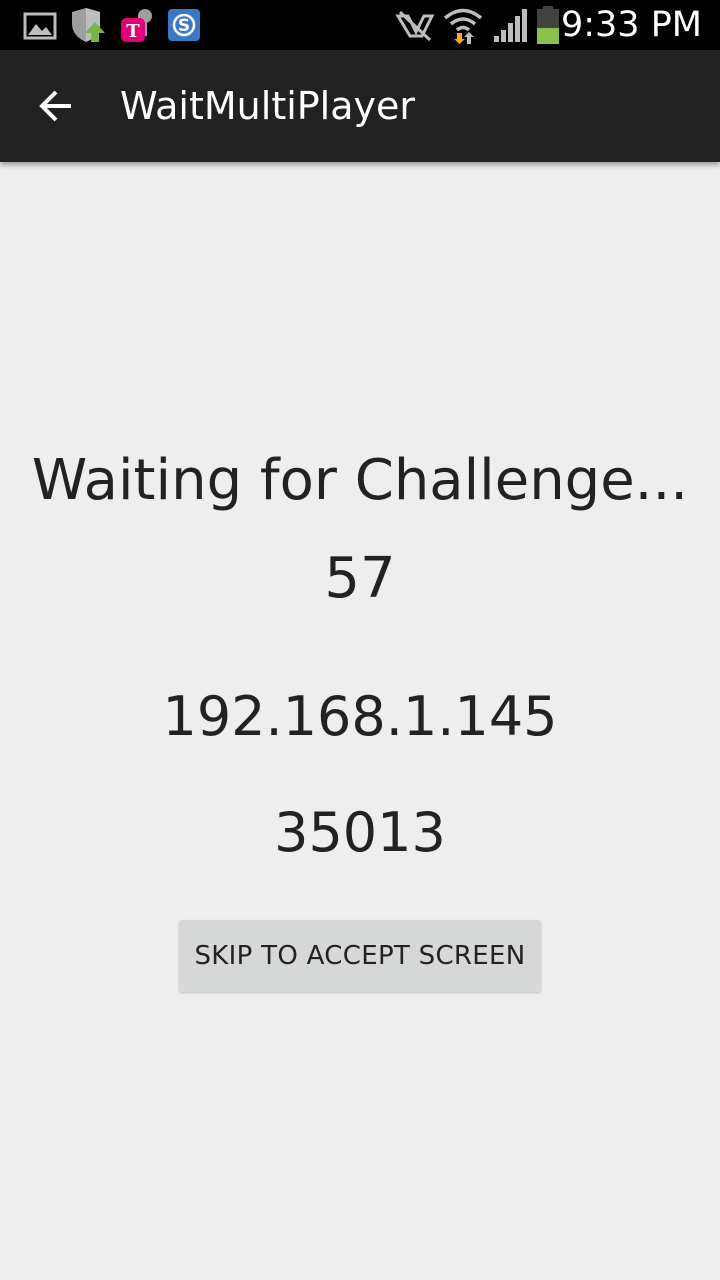 The width and height of the screenshot is (720, 1280). What do you see at coordinates (360, 832) in the screenshot?
I see `port-number: 35013` at bounding box center [360, 832].